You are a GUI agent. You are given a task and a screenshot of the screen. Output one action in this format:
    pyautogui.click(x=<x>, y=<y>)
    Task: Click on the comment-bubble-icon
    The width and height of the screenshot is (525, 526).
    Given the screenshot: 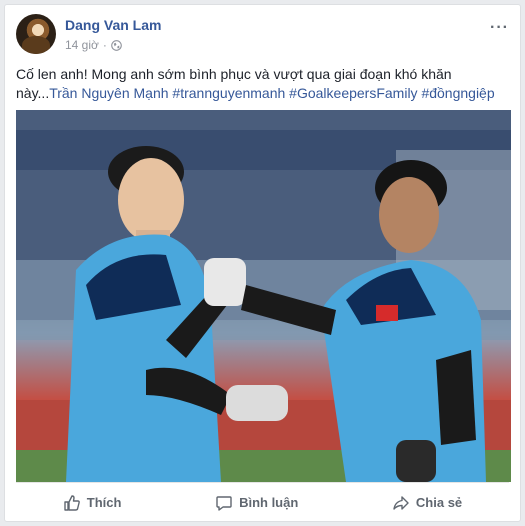 What is the action you would take?
    pyautogui.click(x=224, y=503)
    